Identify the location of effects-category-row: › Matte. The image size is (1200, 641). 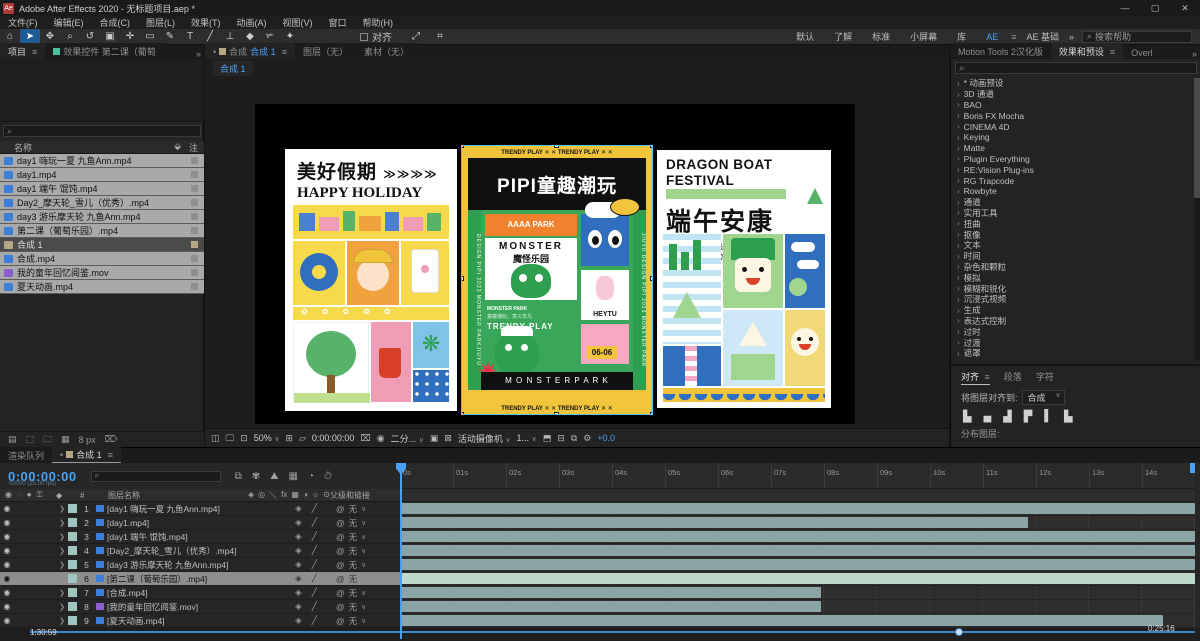
(1072, 148).